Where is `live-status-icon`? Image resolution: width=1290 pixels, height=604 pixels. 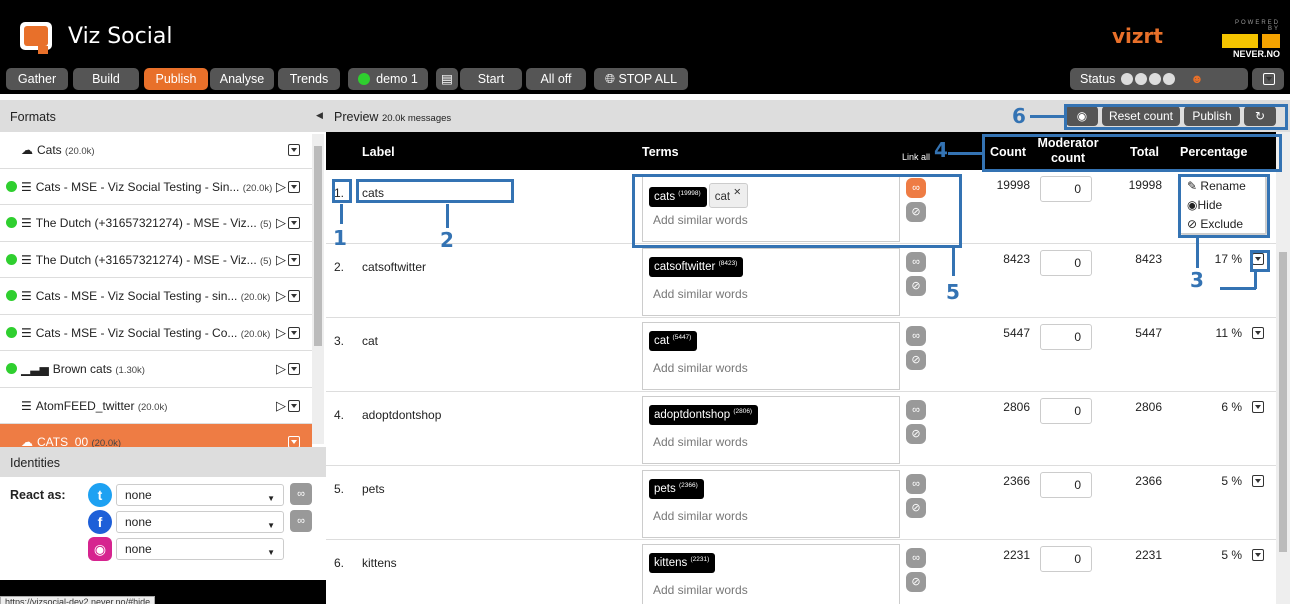
live-status-icon is located at coordinates (11, 368).